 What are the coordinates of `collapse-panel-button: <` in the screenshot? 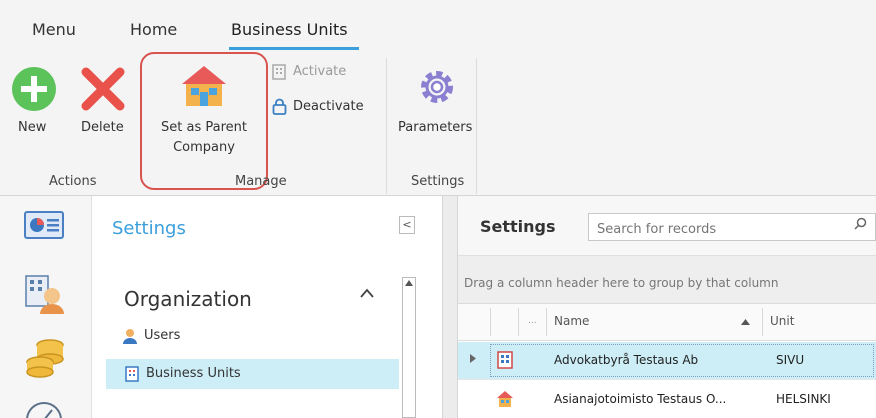 It's located at (407, 225).